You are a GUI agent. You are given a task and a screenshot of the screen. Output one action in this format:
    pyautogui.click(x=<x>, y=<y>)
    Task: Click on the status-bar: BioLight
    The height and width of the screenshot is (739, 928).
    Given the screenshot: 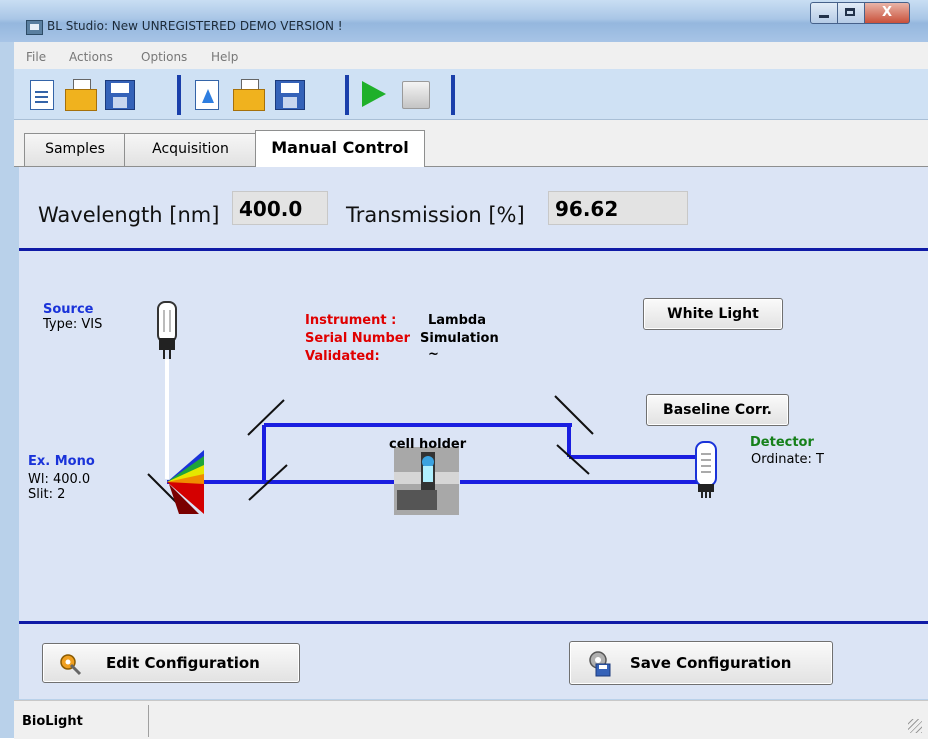 What is the action you would take?
    pyautogui.click(x=471, y=719)
    